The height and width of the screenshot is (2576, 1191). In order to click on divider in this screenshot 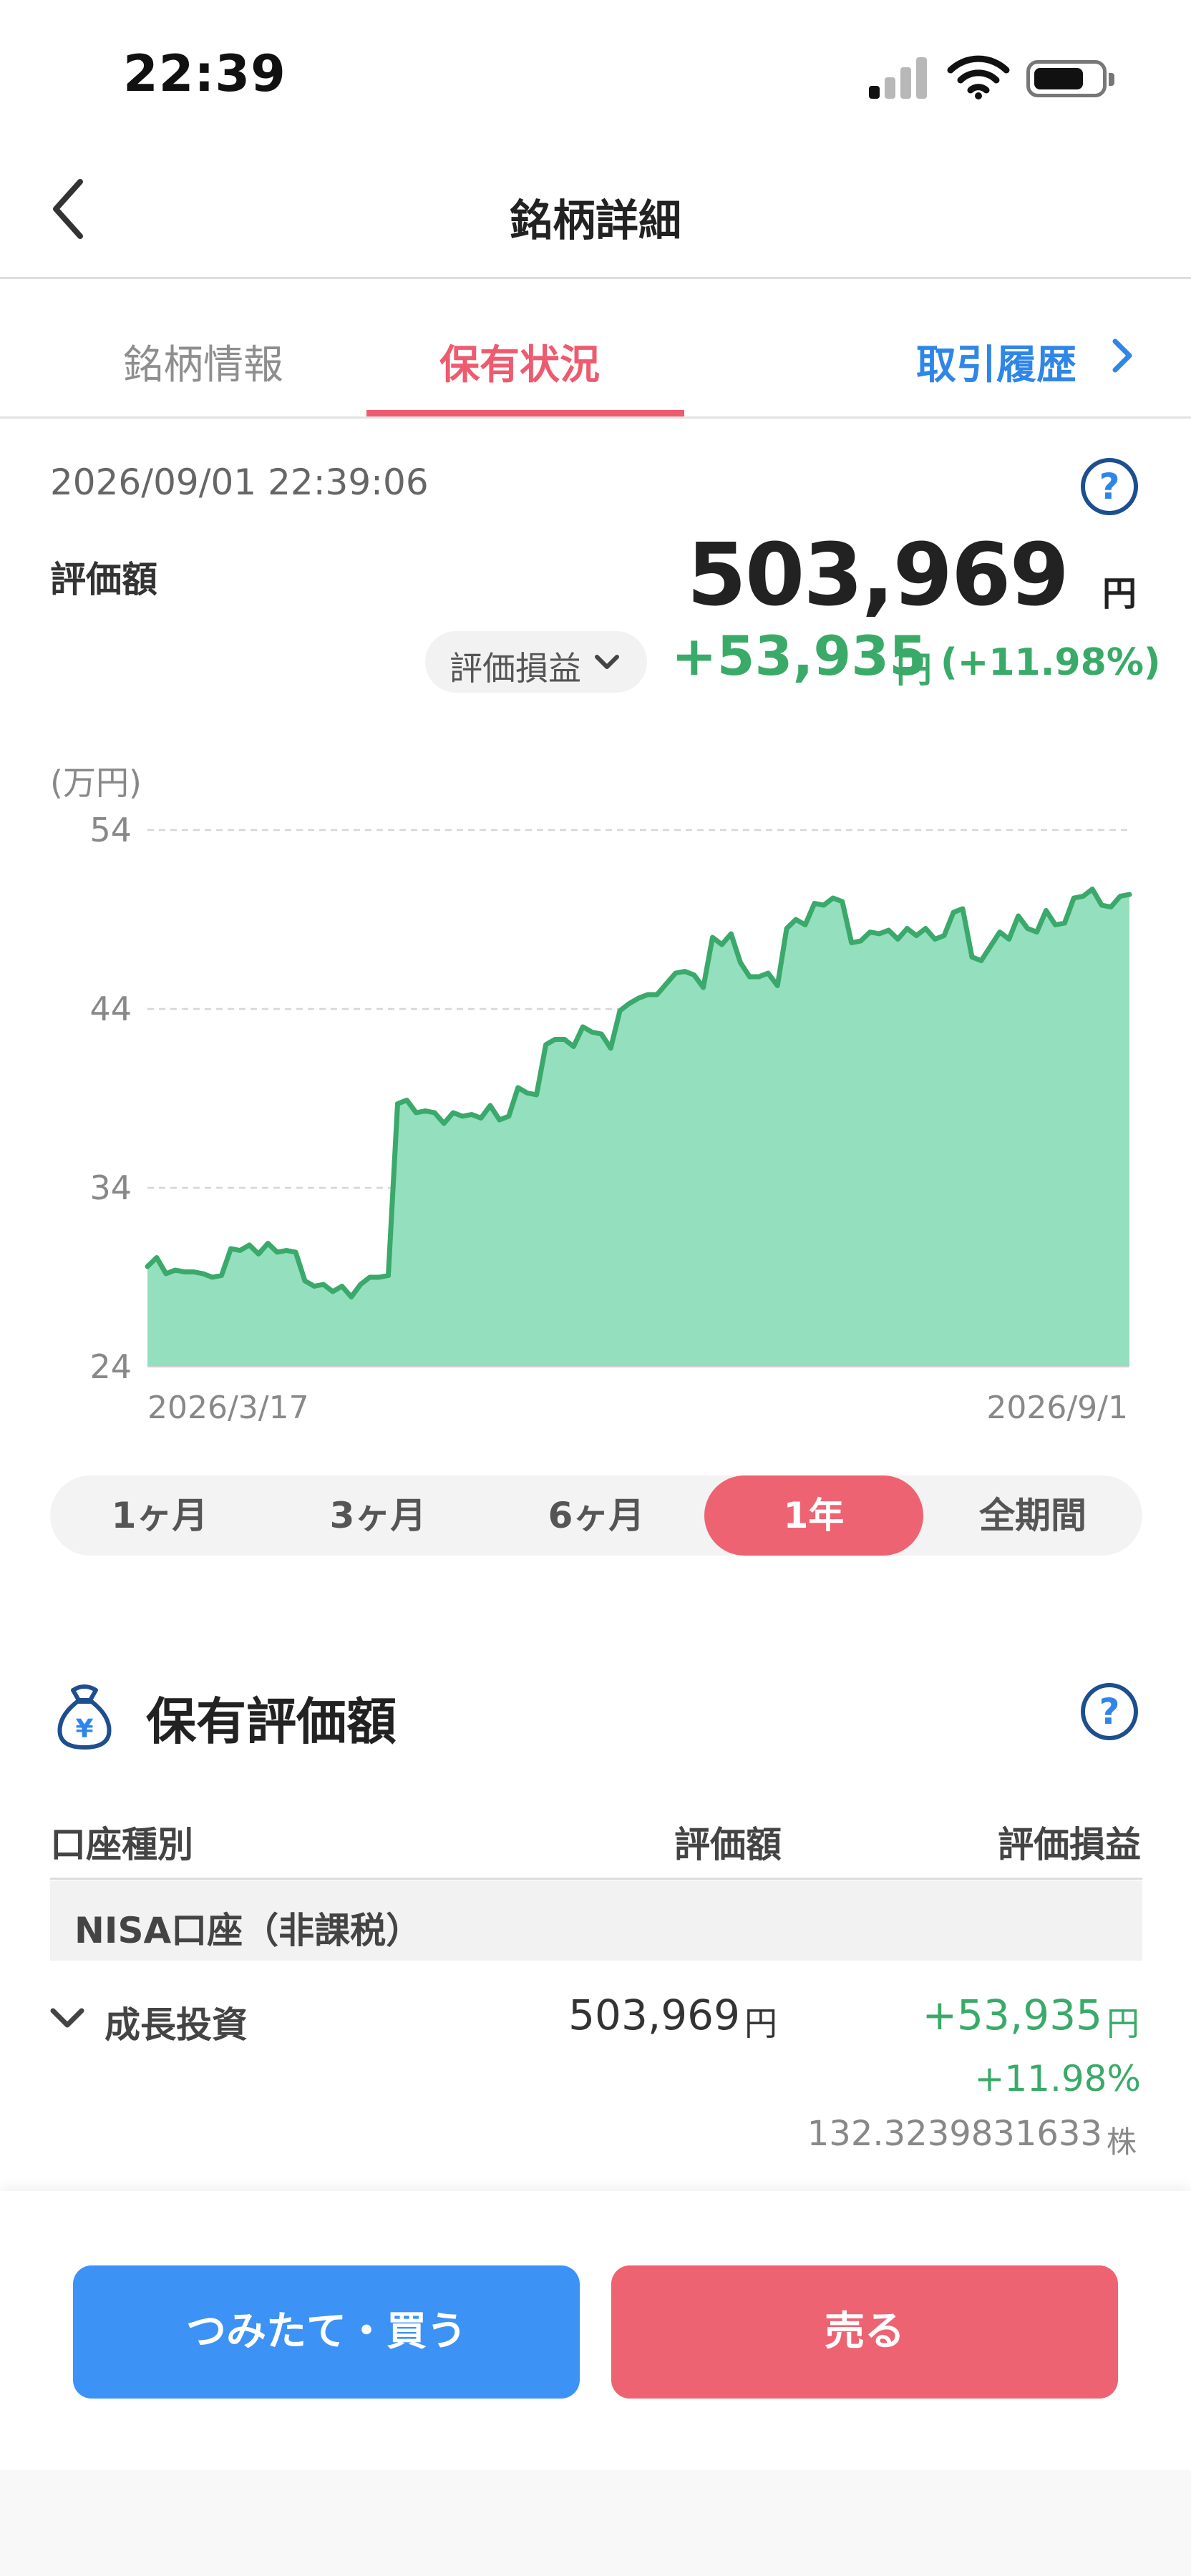, I will do `click(596, 1879)`.